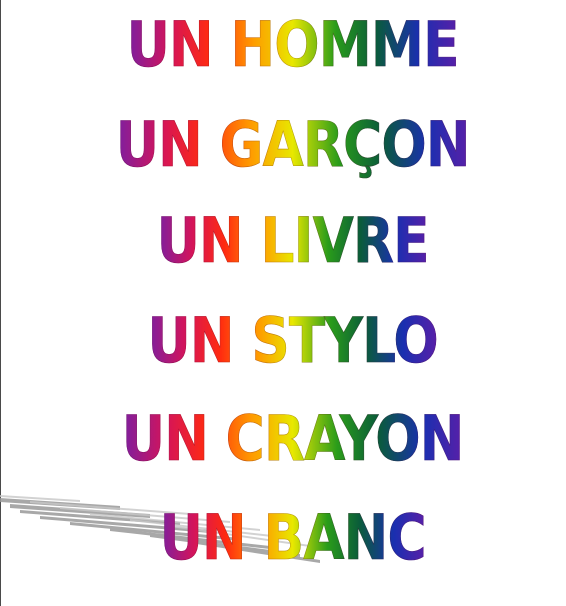 This screenshot has height=606, width=566. What do you see at coordinates (292, 144) in the screenshot?
I see `word-un-garcon: UN GARÇON` at bounding box center [292, 144].